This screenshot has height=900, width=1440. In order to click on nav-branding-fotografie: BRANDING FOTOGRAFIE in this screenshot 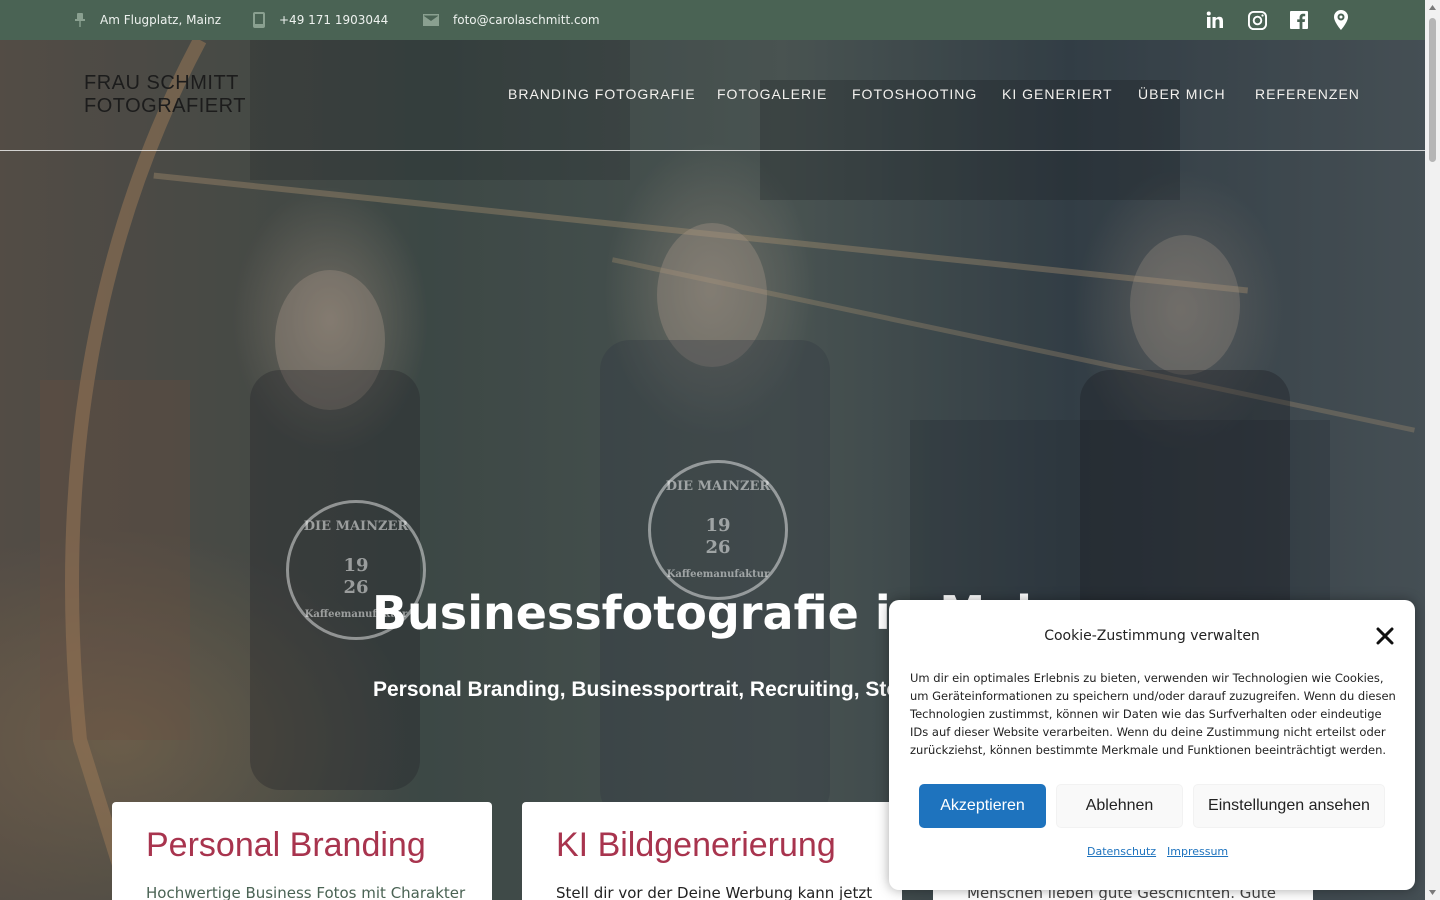, I will do `click(602, 96)`.